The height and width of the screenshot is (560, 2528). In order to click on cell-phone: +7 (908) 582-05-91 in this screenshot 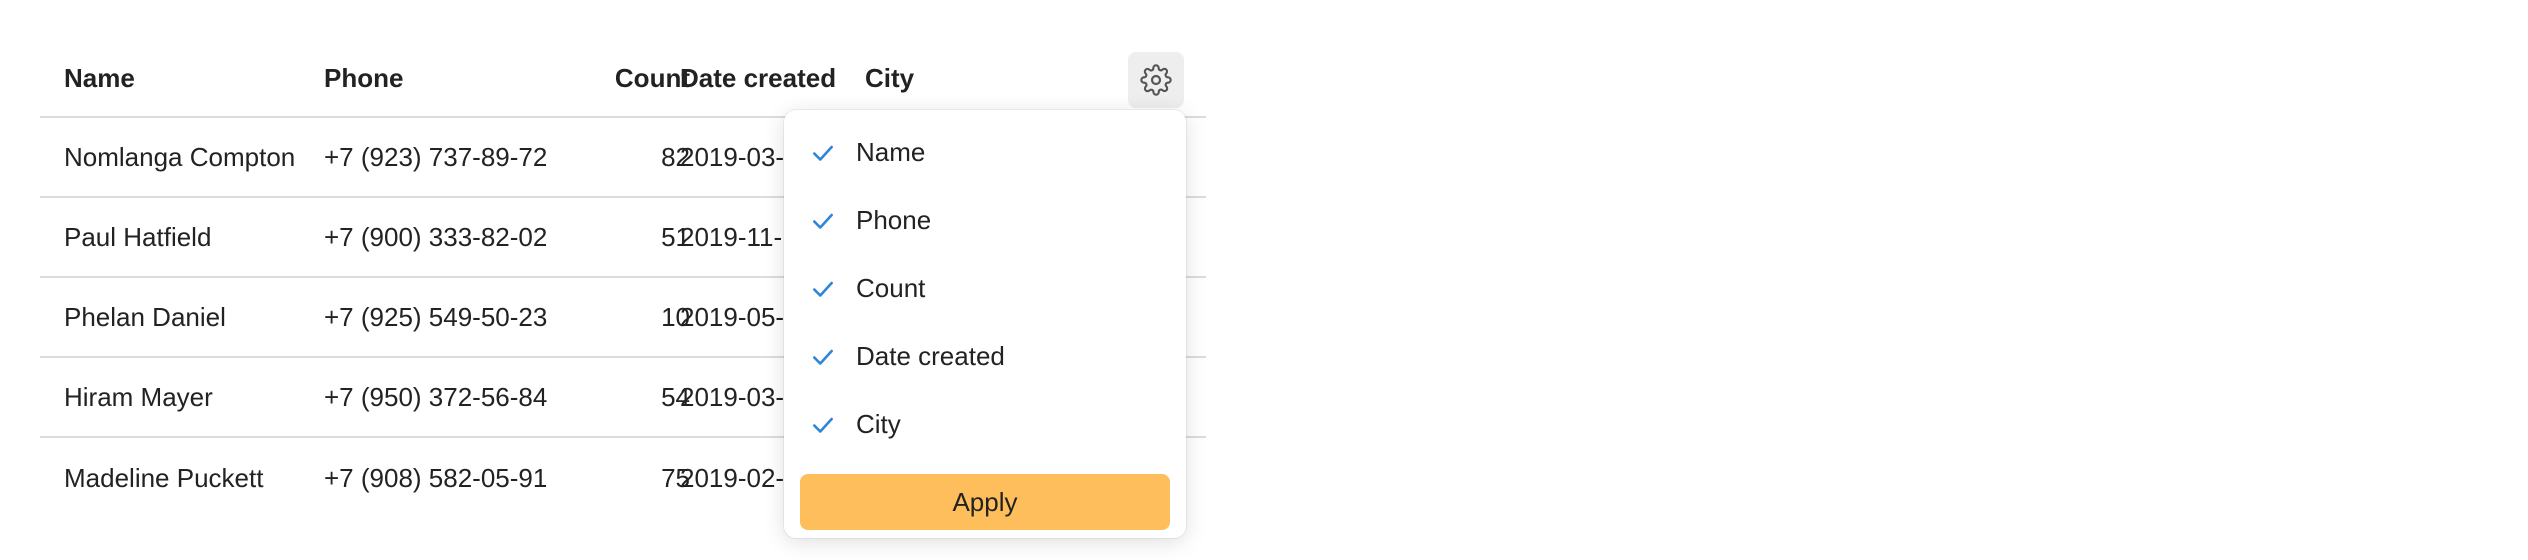, I will do `click(436, 477)`.